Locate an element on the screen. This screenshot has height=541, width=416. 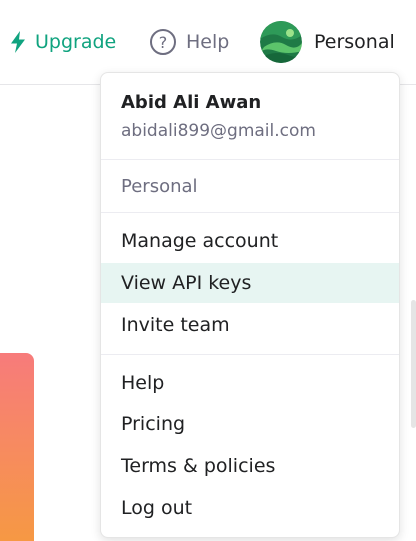
menu-item-invite-team: Invite team is located at coordinates (250, 325).